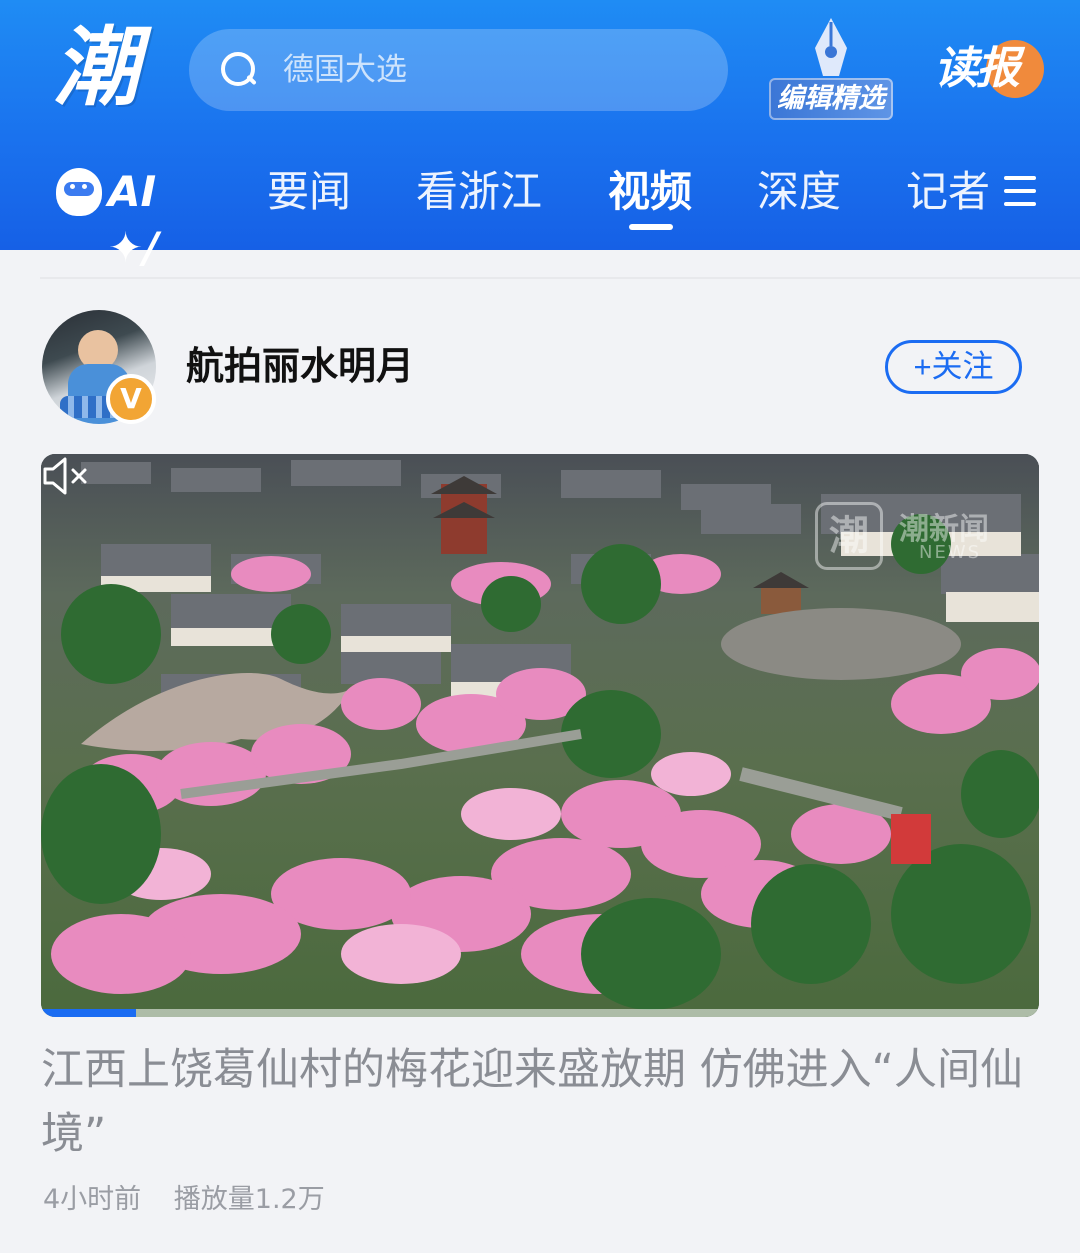  What do you see at coordinates (1020, 191) in the screenshot?
I see `menu-icon` at bounding box center [1020, 191].